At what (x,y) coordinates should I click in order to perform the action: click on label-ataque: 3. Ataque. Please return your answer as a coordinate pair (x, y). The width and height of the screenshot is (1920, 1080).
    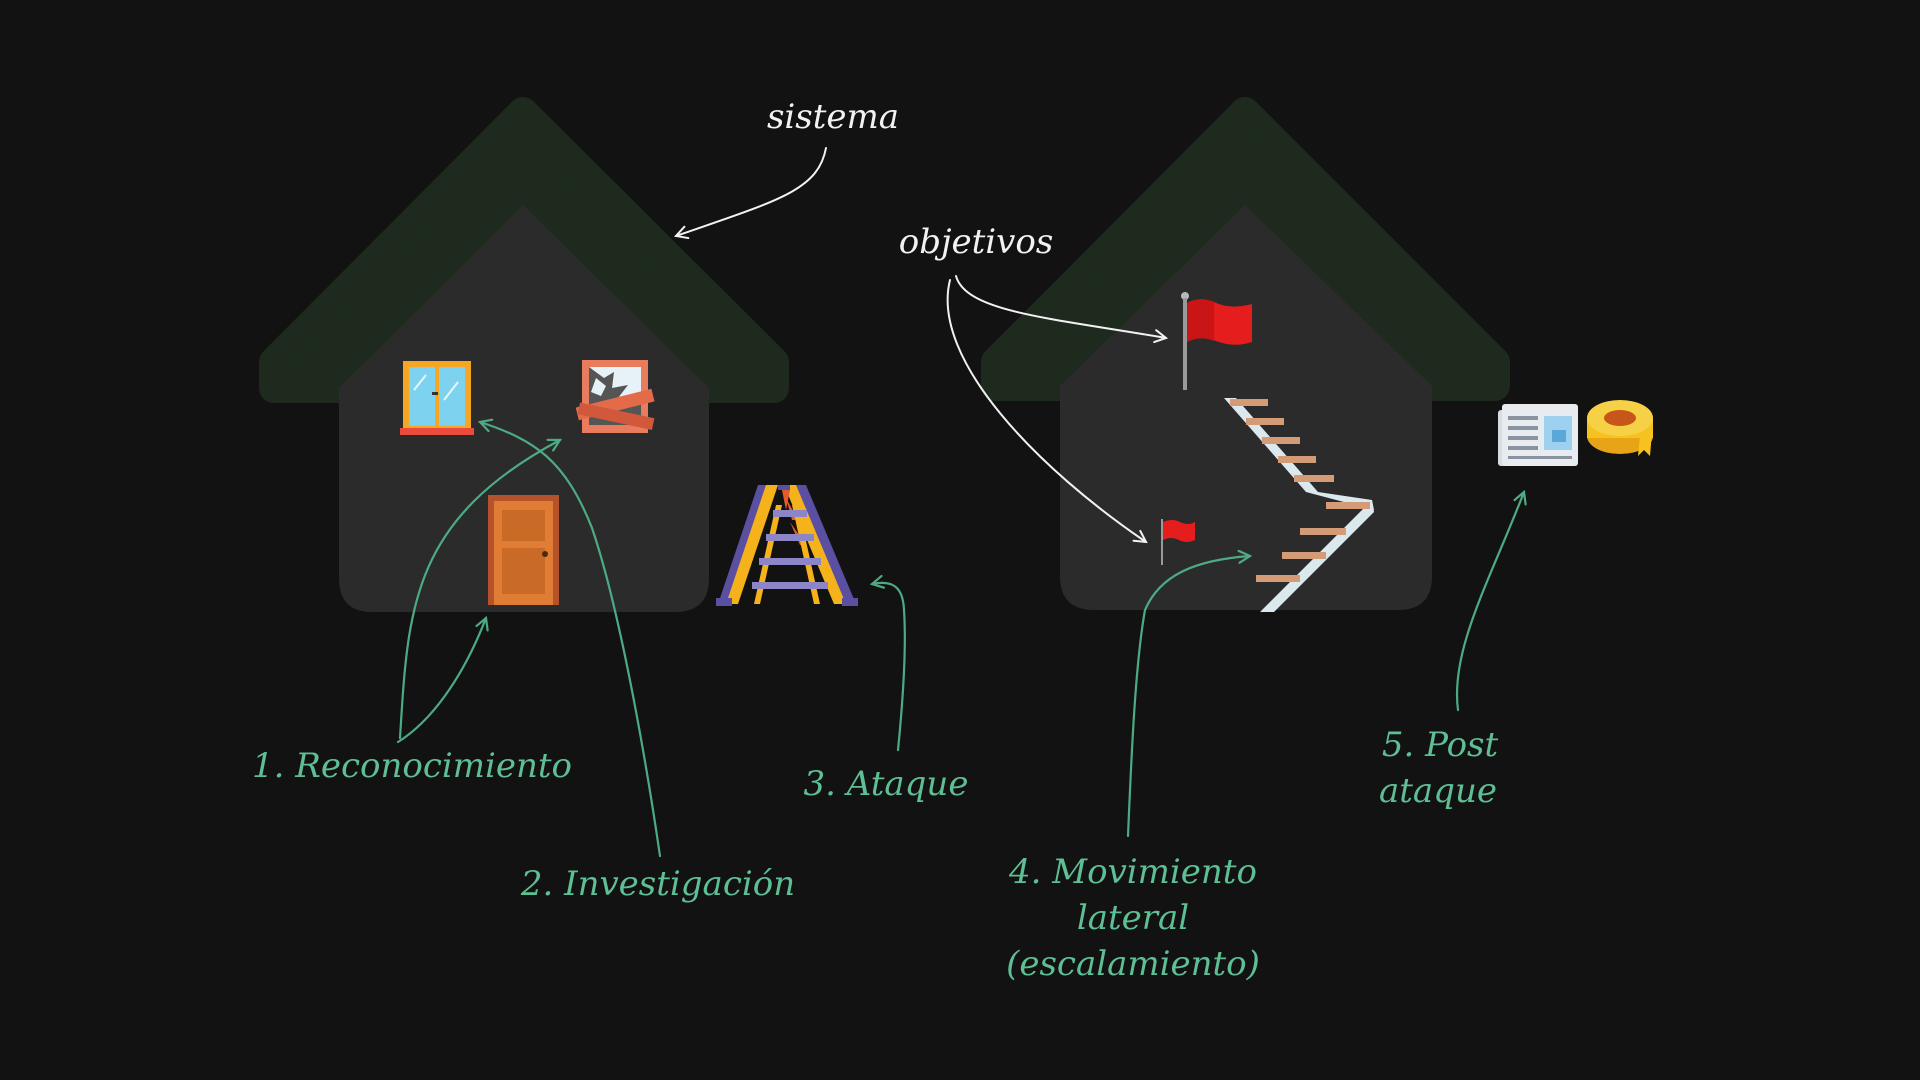
    Looking at the image, I should click on (886, 784).